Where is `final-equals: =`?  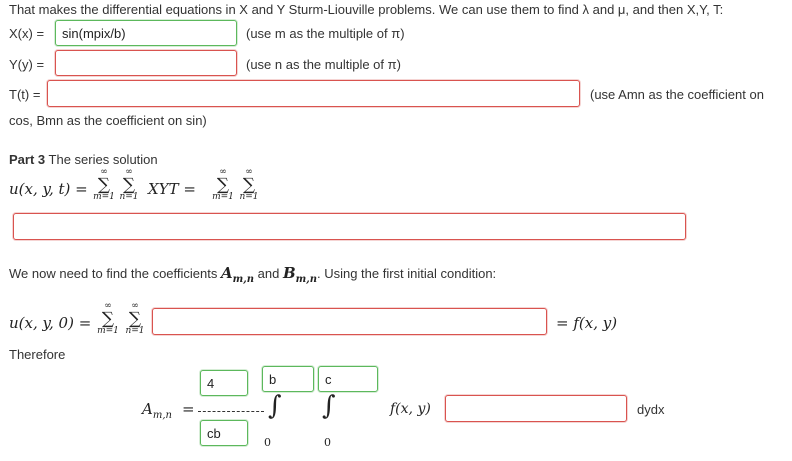
final-equals: = is located at coordinates (188, 409).